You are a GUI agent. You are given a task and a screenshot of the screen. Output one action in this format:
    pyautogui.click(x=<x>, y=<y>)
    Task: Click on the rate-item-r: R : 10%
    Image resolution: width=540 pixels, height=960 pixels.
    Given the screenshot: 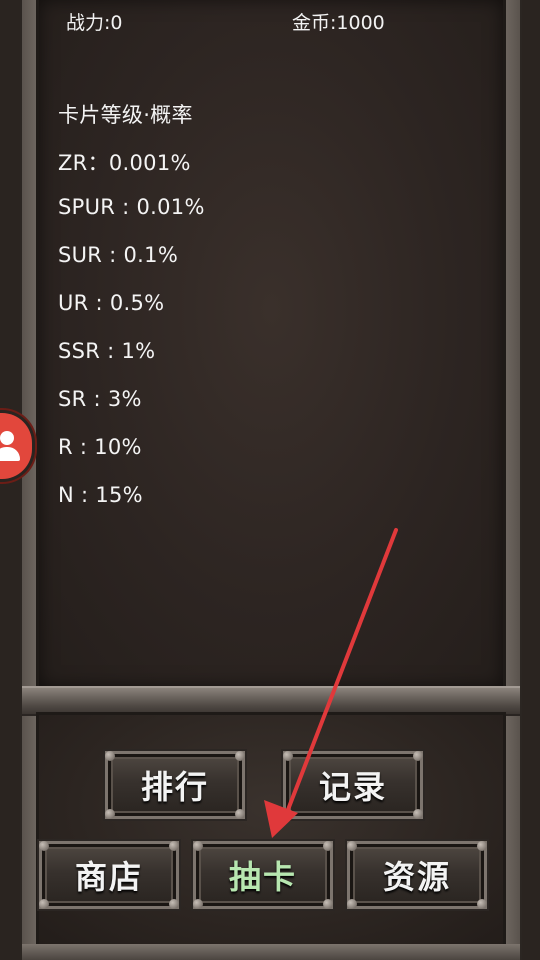 What is the action you would take?
    pyautogui.click(x=100, y=447)
    